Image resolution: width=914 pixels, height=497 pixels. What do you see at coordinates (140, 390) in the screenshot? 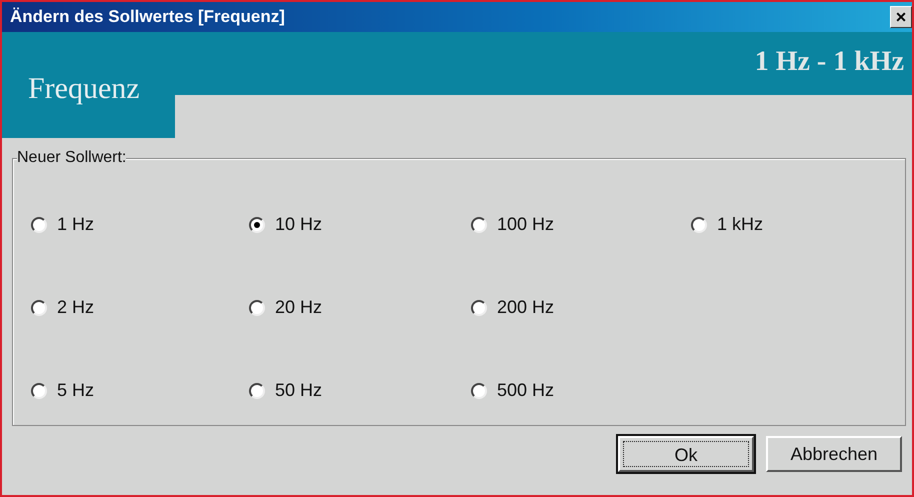
I see `radio-option: 5 Hz` at bounding box center [140, 390].